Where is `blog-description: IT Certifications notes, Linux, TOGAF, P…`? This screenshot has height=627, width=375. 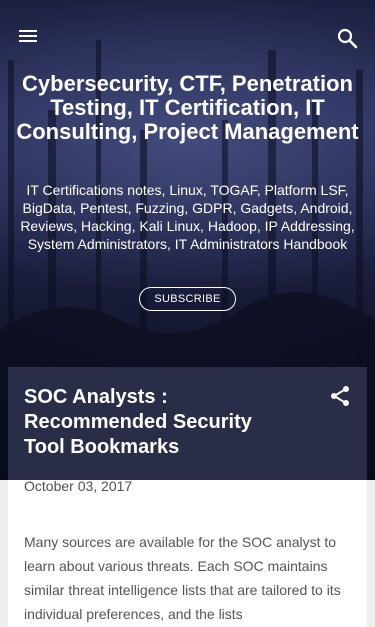 blog-description: IT Certifications notes, Linux, TOGAF, P… is located at coordinates (187, 217).